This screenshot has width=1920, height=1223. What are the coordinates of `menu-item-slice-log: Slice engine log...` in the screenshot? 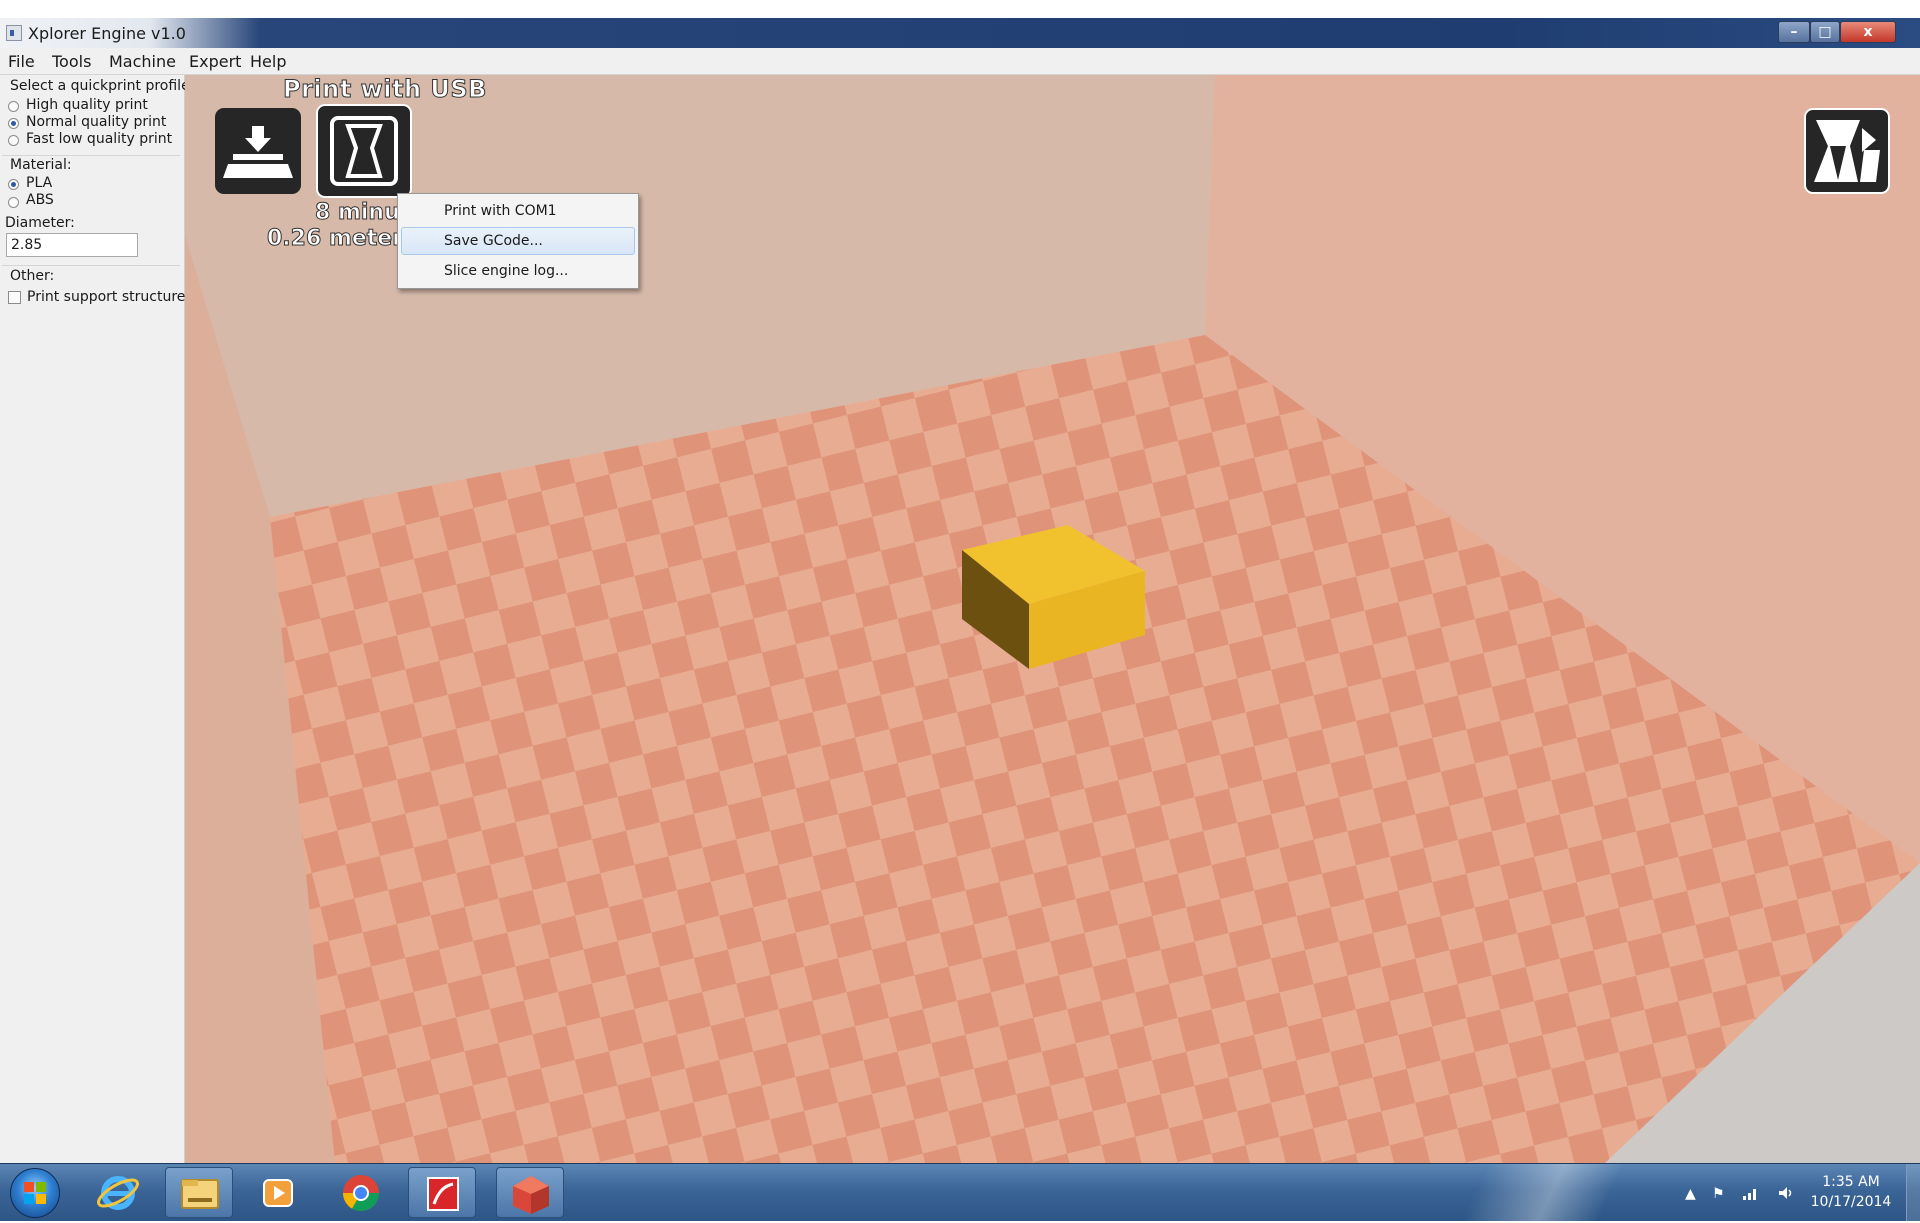 It's located at (518, 271).